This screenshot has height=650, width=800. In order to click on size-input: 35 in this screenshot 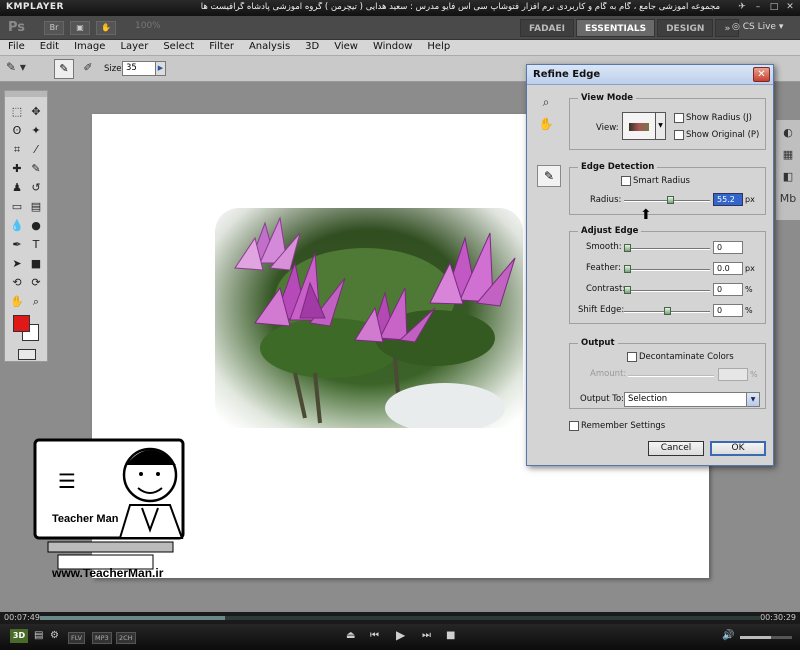, I will do `click(139, 68)`.